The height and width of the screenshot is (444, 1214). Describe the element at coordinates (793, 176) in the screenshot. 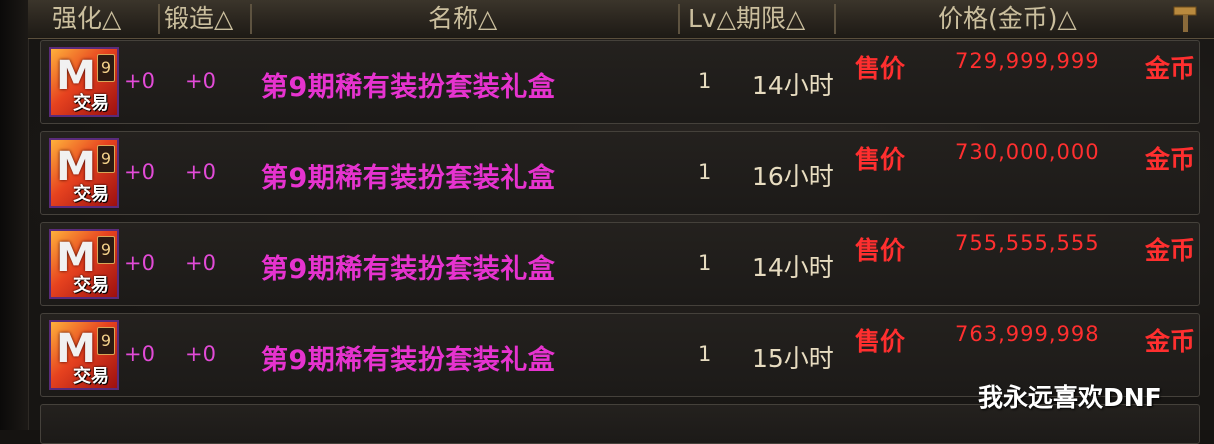

I see `listing-period: 16小时` at that location.